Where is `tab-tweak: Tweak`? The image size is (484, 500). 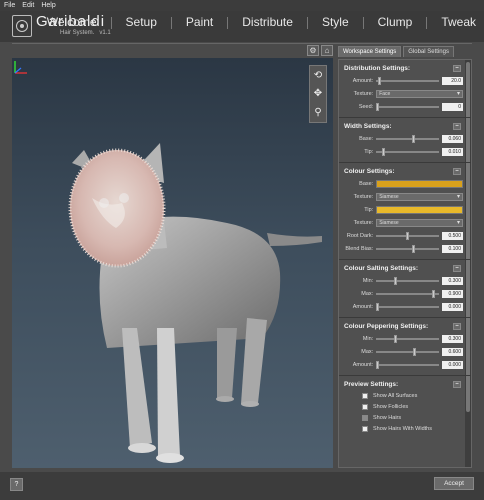
tab-tweak: Tweak is located at coordinates (458, 22).